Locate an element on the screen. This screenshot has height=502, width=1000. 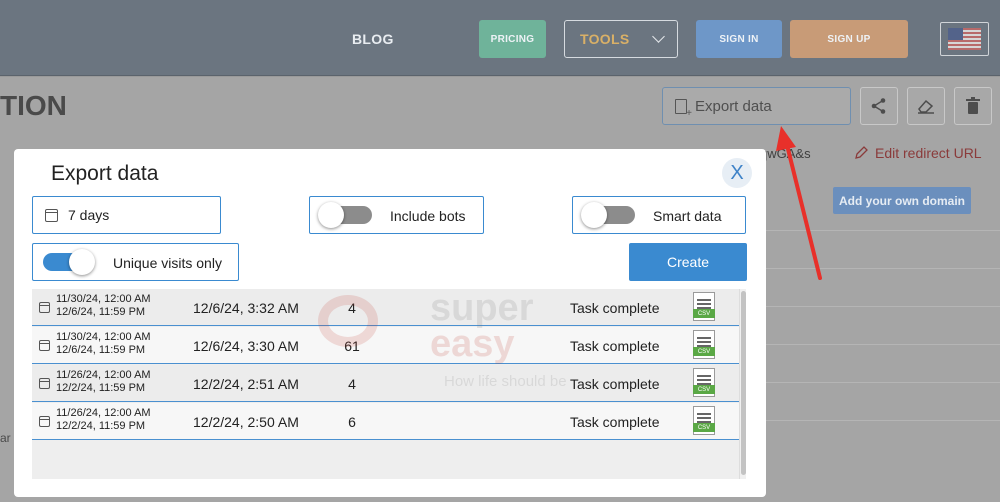
sign-in-button: SIGN IN is located at coordinates (739, 39).